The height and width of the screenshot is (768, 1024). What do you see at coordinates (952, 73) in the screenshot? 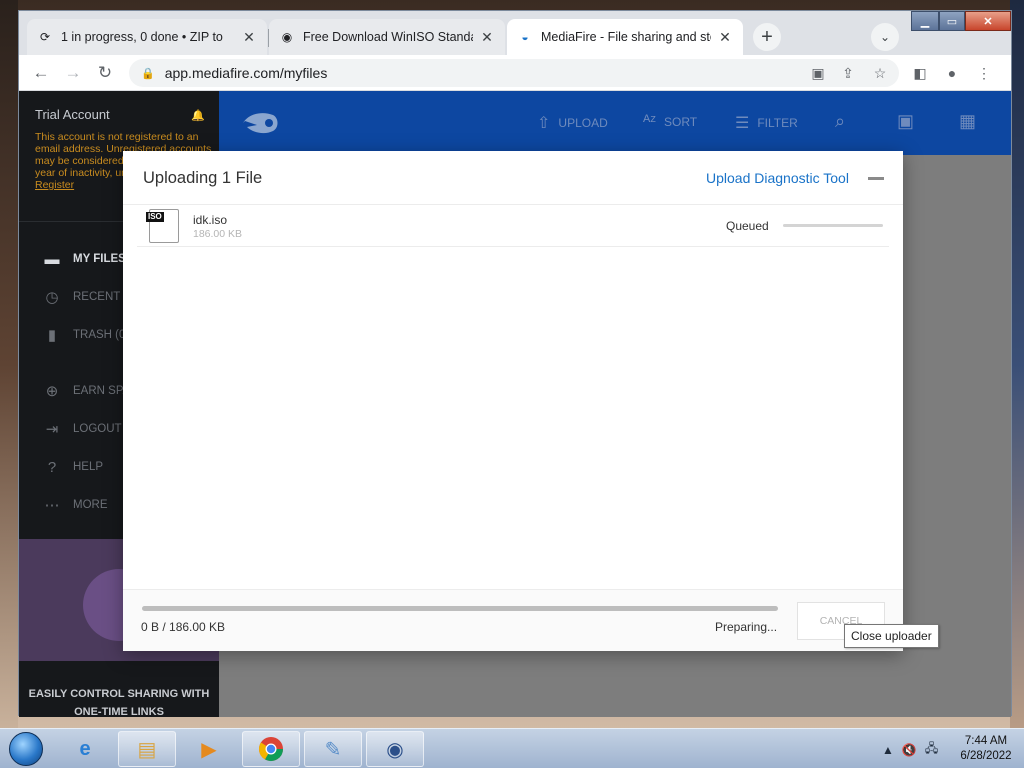
I see `profile-avatar-icon: ●` at bounding box center [952, 73].